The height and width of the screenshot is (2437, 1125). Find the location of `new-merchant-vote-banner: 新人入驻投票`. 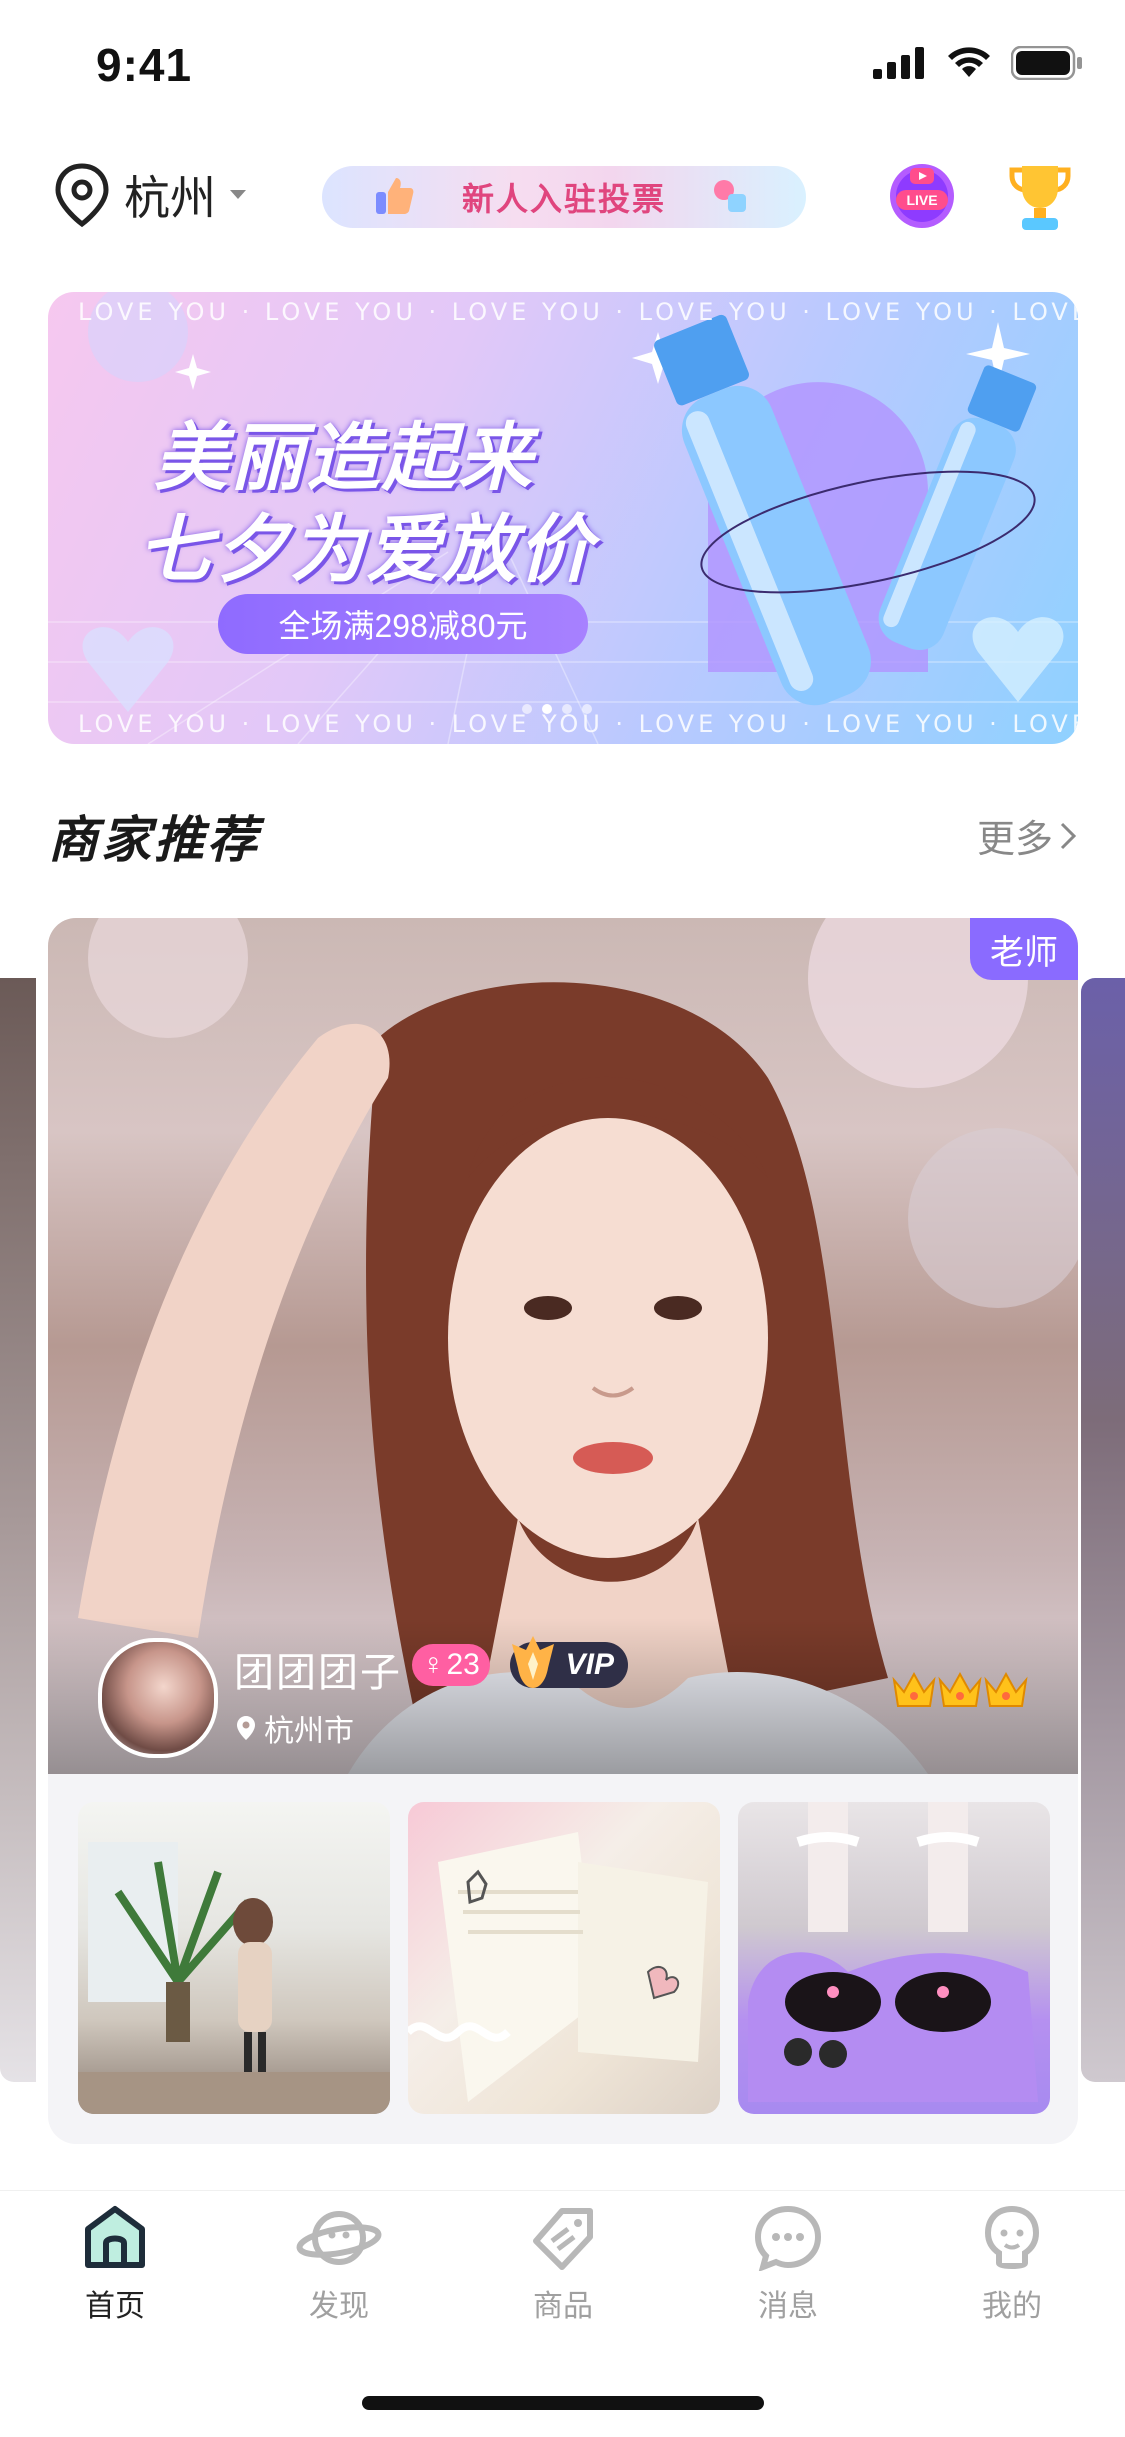

new-merchant-vote-banner: 新人入驻投票 is located at coordinates (564, 197).